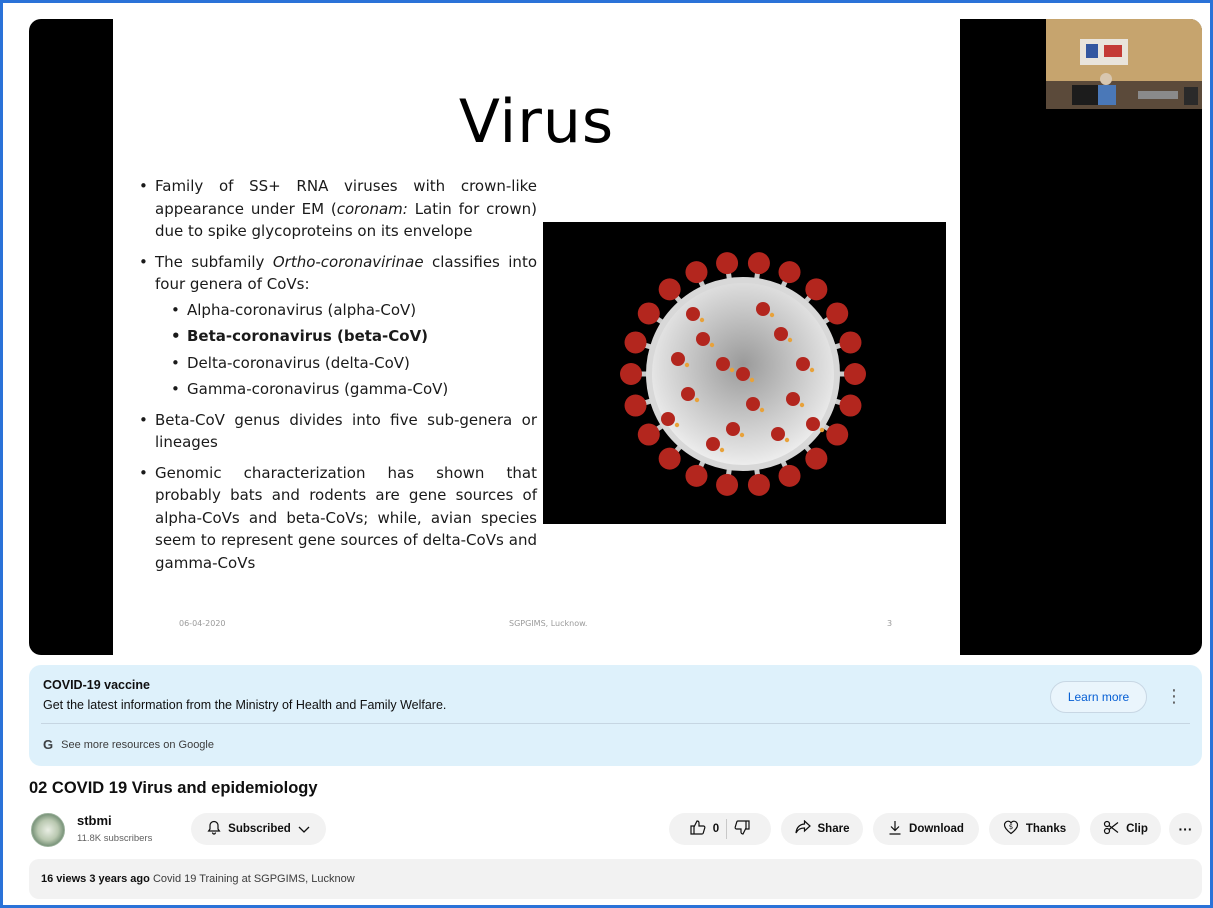 The image size is (1213, 908). I want to click on description-text: Covid 19 Training at SGPGIMS, Lucknow, so click(253, 879).